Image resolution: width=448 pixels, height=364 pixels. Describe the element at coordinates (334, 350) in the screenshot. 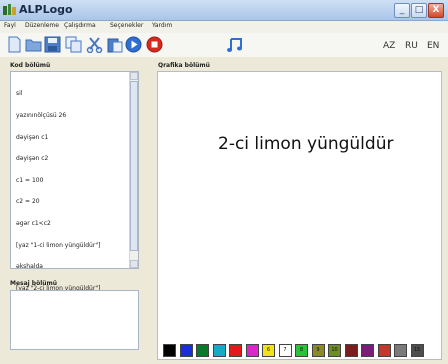

I see `color-swatch: 10` at that location.